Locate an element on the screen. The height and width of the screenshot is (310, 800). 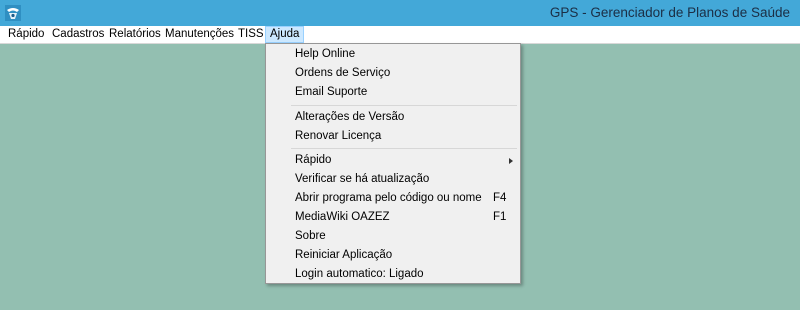
menu-item-label: Alterações de Versão is located at coordinates (350, 117).